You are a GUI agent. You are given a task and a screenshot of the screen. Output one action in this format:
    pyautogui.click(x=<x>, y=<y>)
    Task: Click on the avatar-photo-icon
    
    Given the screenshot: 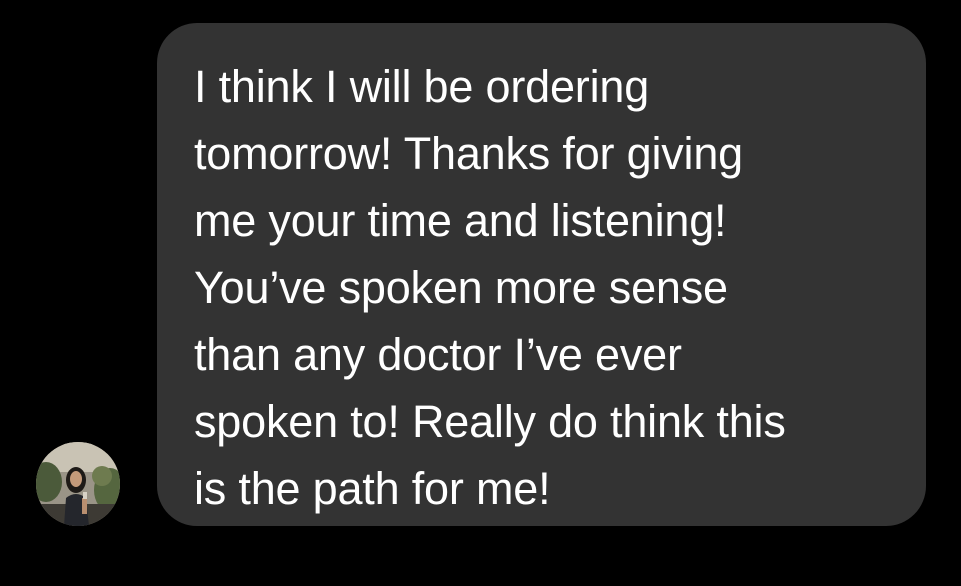 What is the action you would take?
    pyautogui.click(x=78, y=484)
    